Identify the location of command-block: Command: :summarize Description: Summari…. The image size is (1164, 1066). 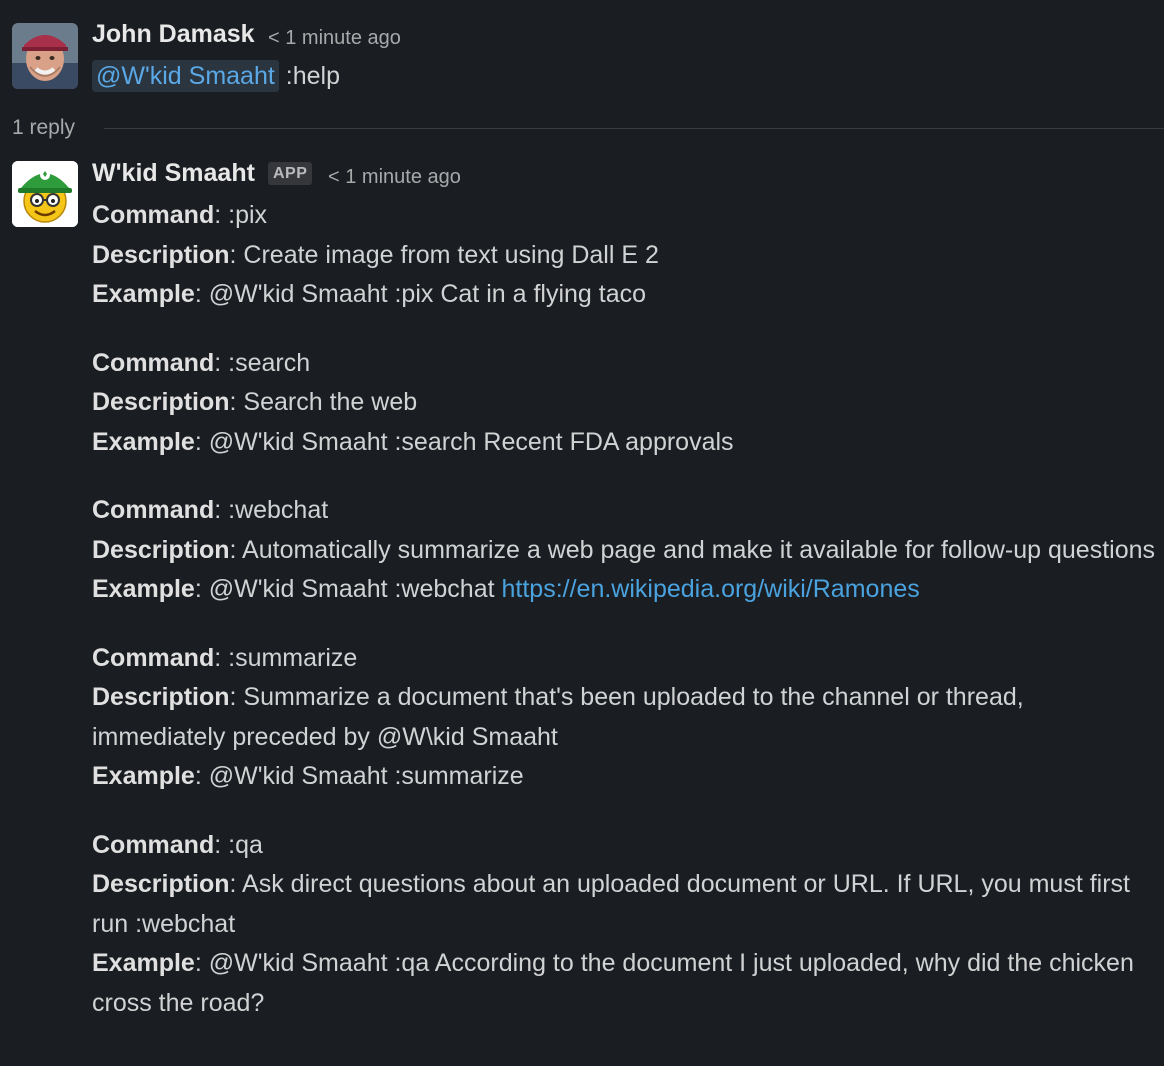
(624, 718).